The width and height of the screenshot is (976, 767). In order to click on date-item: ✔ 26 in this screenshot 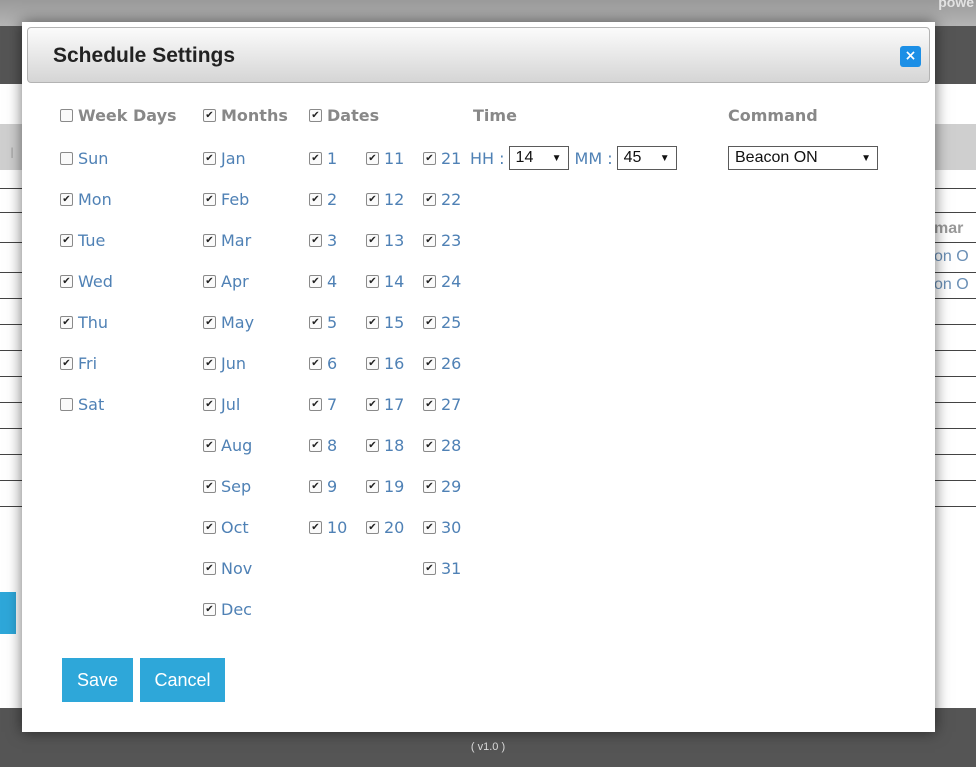, I will do `click(442, 363)`.